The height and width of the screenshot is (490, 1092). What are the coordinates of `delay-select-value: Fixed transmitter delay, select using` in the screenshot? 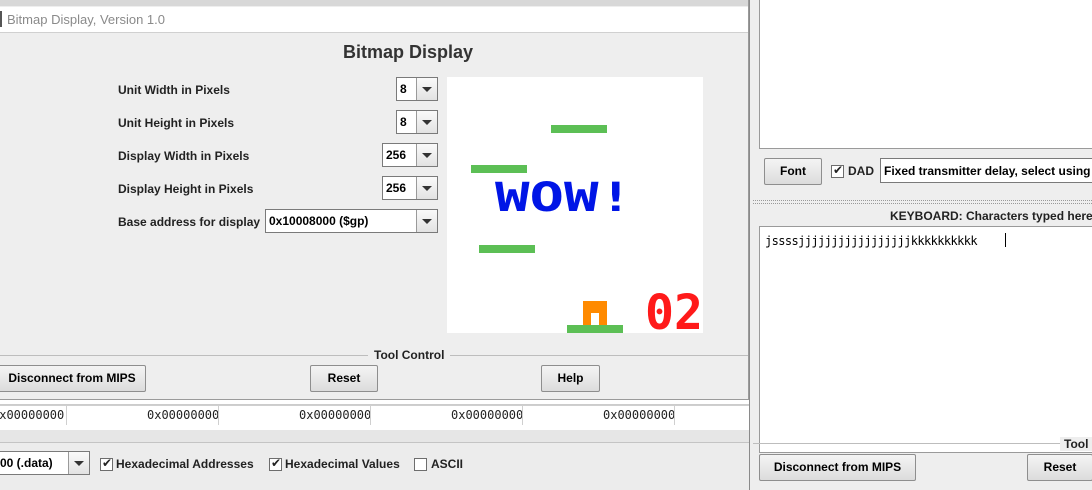 It's located at (987, 171).